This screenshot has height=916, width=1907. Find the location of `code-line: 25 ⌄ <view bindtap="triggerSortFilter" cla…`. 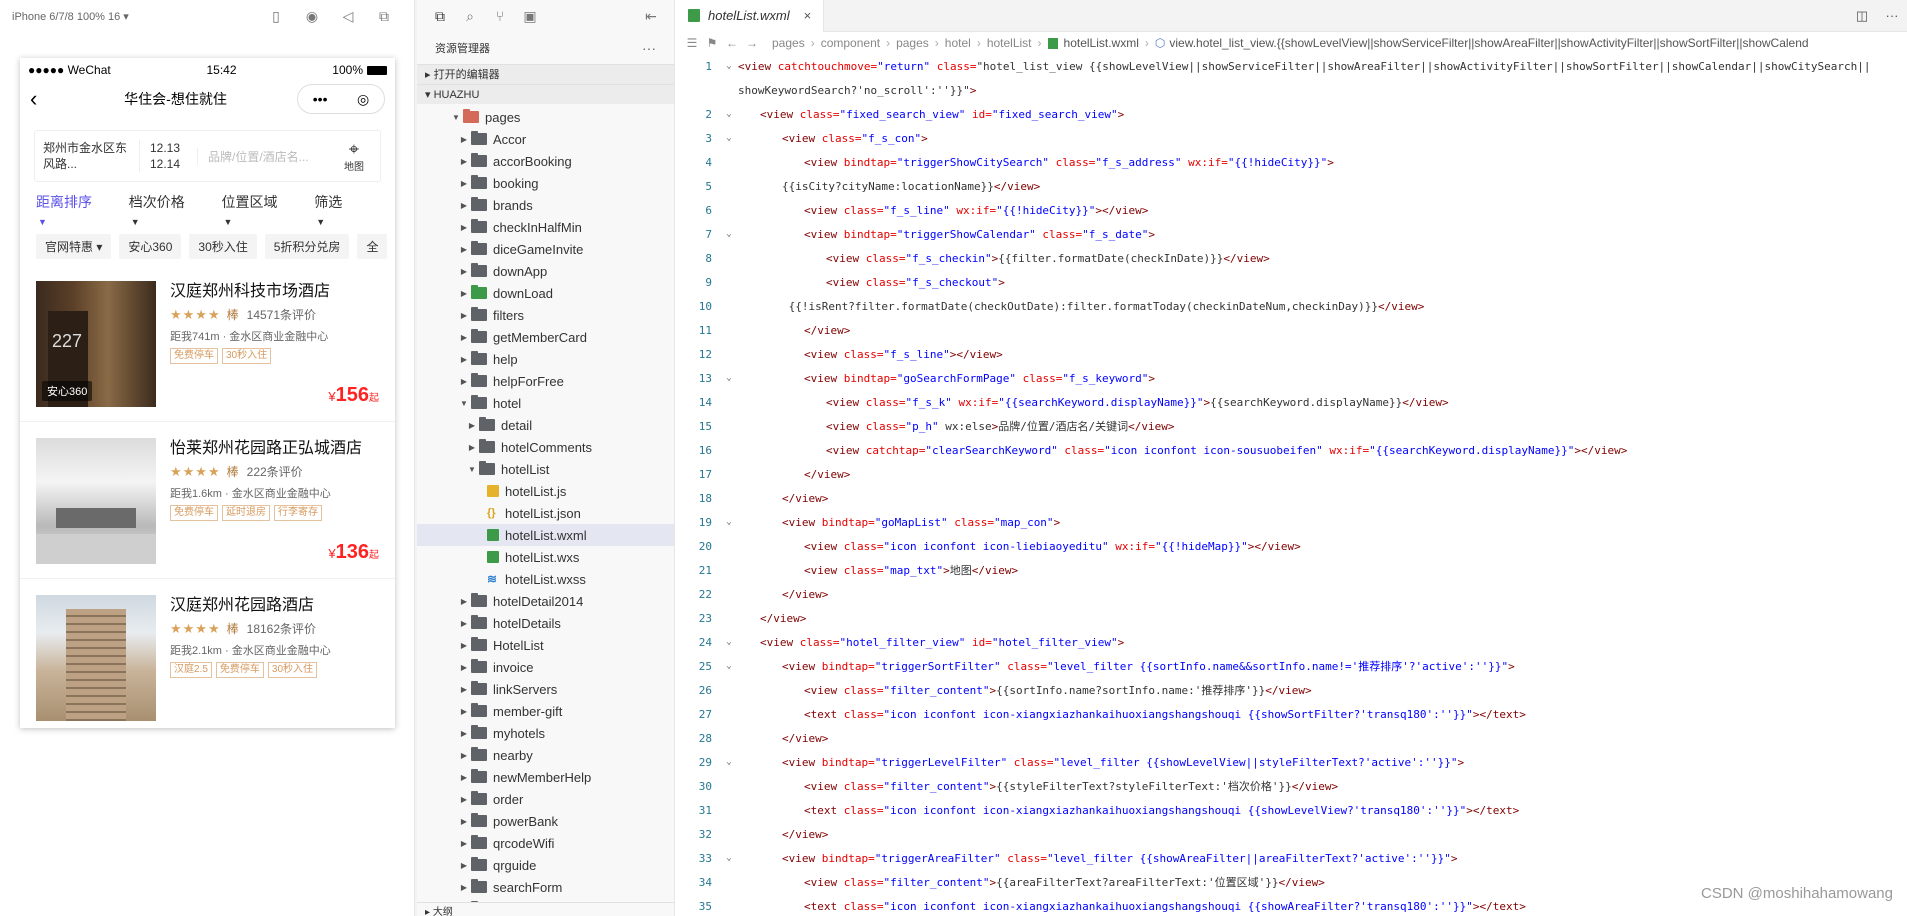

code-line: 25 ⌄ <view bindtap="triggerSortFilter" cla… is located at coordinates (1291, 666).